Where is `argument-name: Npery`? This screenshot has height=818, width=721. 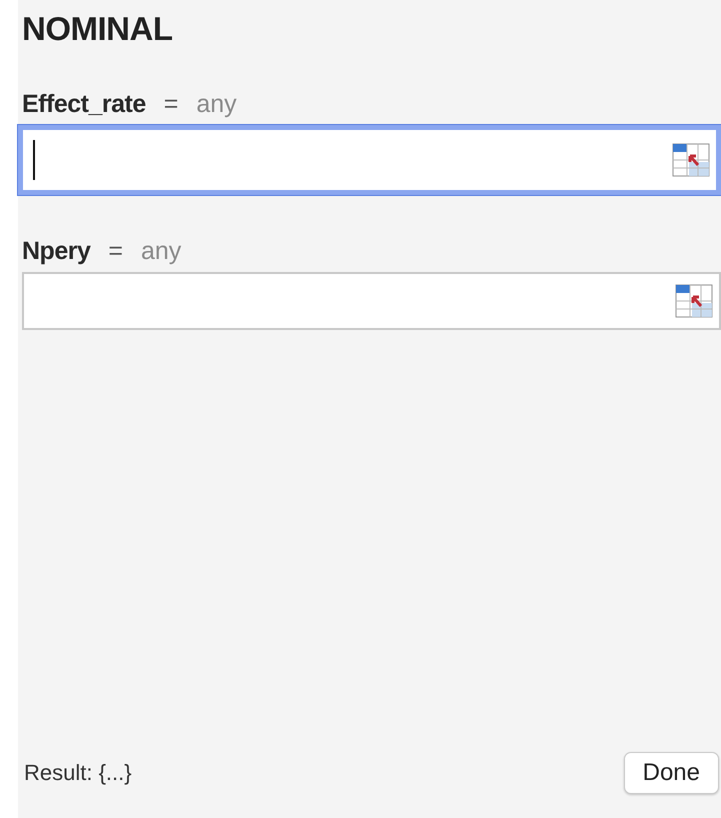 argument-name: Npery is located at coordinates (56, 251).